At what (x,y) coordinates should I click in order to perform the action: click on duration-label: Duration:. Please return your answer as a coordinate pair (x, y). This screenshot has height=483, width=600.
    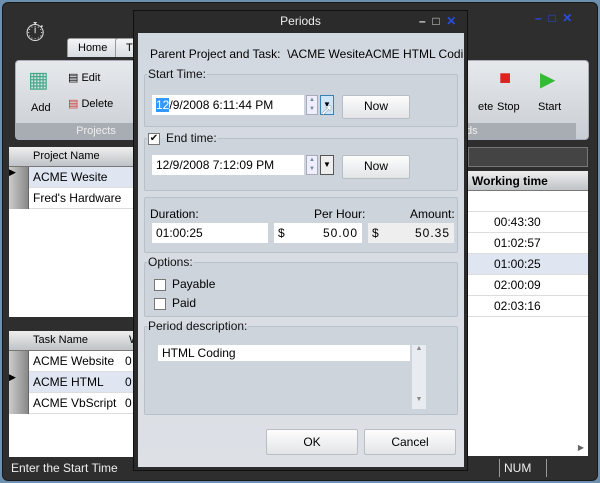
    Looking at the image, I should click on (174, 214).